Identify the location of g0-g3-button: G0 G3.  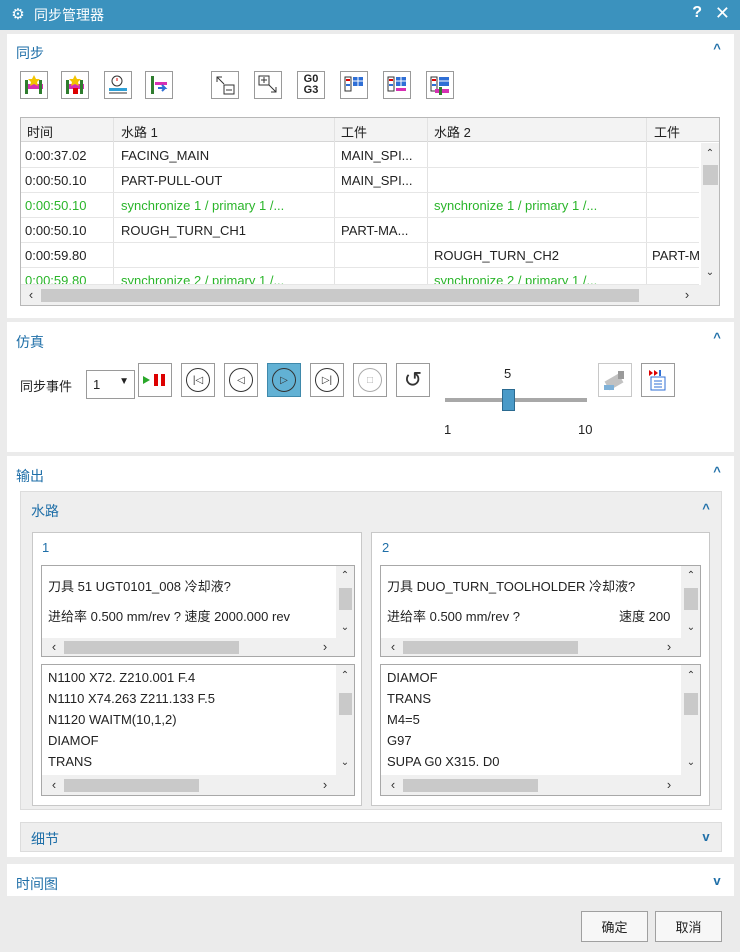
(311, 85).